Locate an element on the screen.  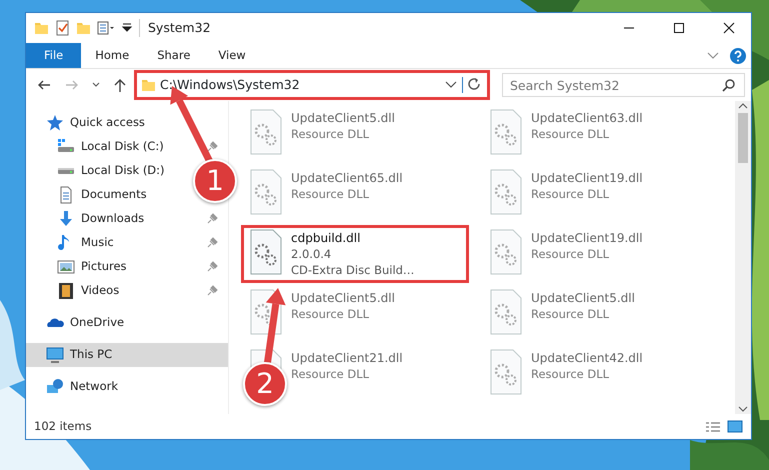
download-arrow-icon is located at coordinates (66, 219).